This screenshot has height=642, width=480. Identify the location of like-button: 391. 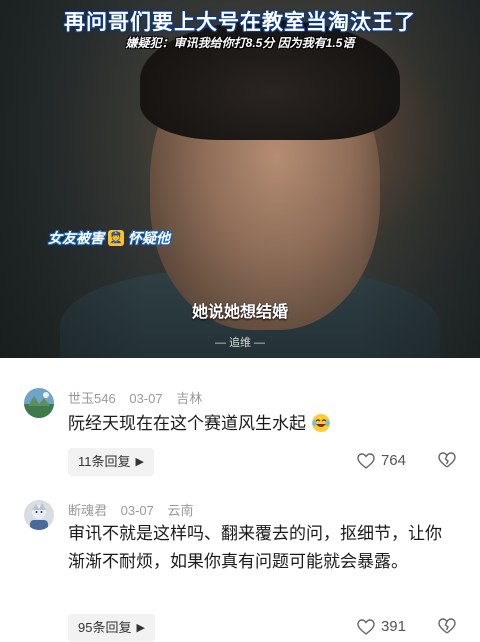
(381, 626).